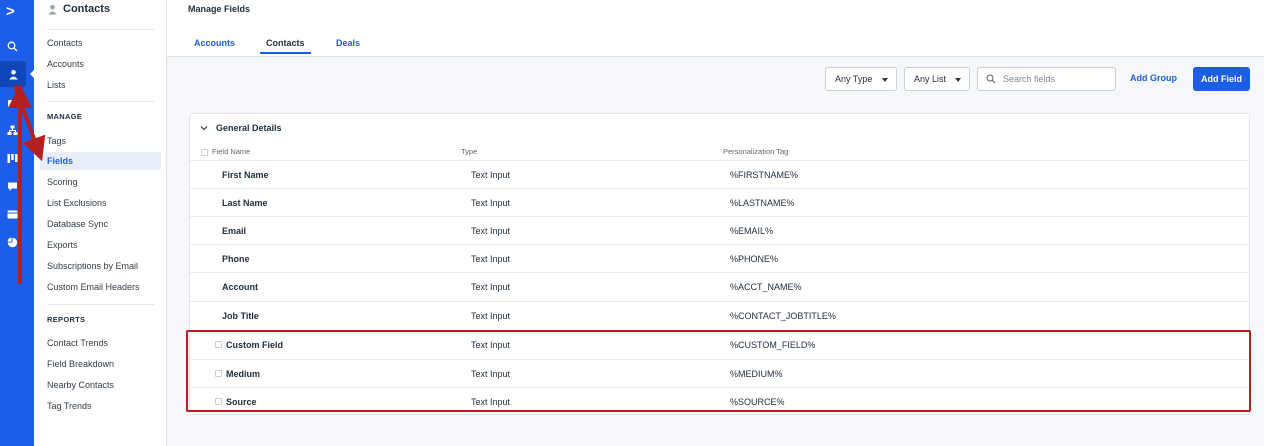 This screenshot has height=446, width=1264. Describe the element at coordinates (92, 266) in the screenshot. I see `sidebar-item-subscriptions-by-email: Subscriptions by Email` at that location.